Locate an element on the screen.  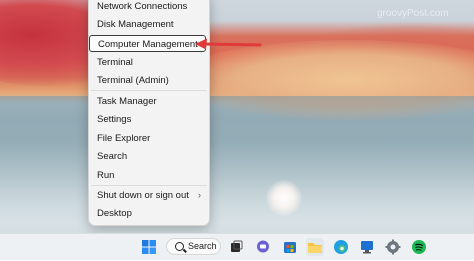
menu-item-shut-down: Shut down or sign out › is located at coordinates (149, 195).